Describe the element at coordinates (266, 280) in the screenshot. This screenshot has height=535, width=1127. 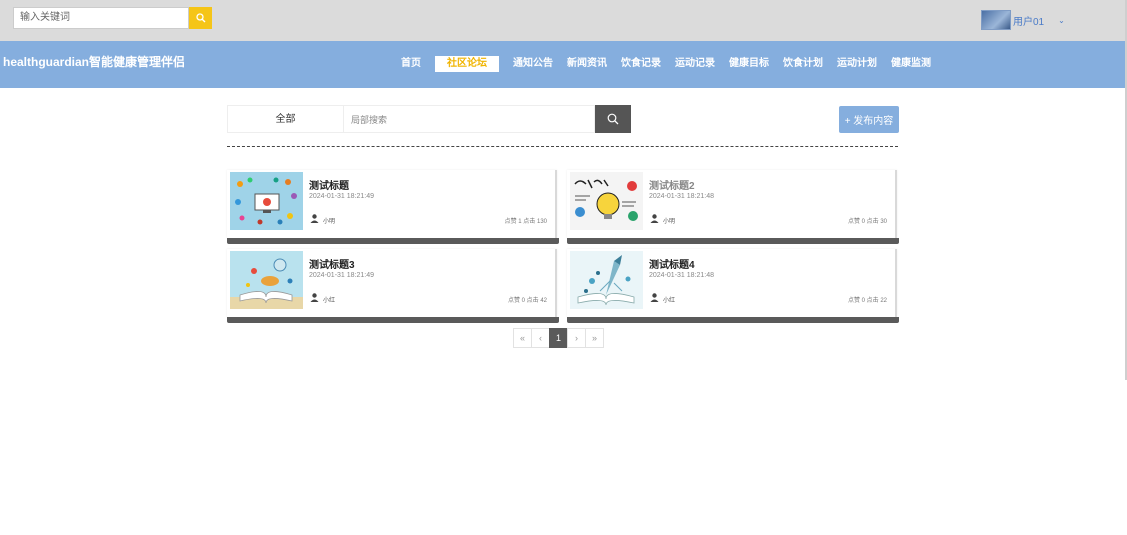
I see `post-thumbnail-open-book` at that location.